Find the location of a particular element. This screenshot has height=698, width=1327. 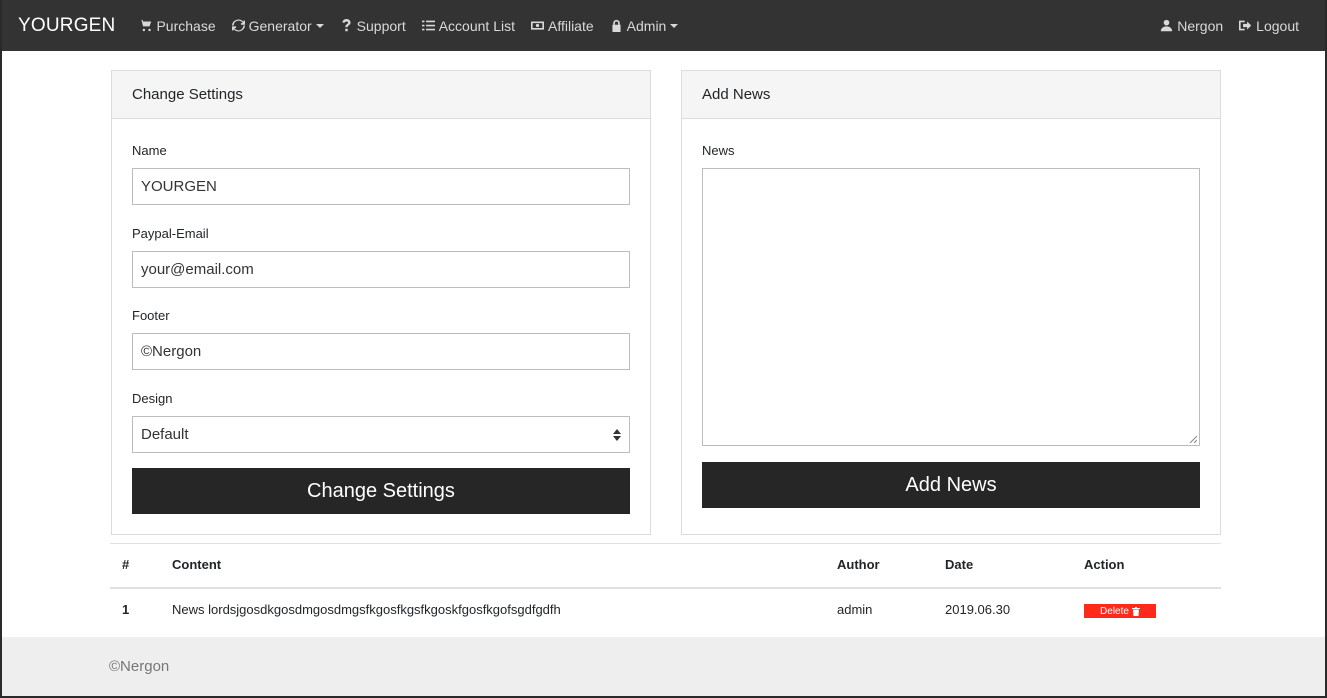

nav-admin: Admin is located at coordinates (644, 26).